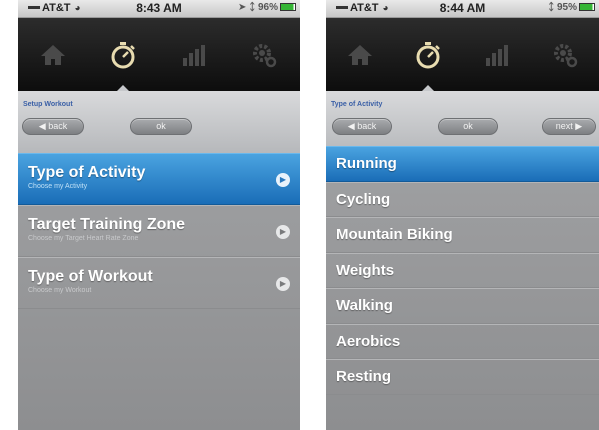 This screenshot has width=599, height=430. I want to click on list-item-mountain-biking: Mountain Biking, so click(462, 235).